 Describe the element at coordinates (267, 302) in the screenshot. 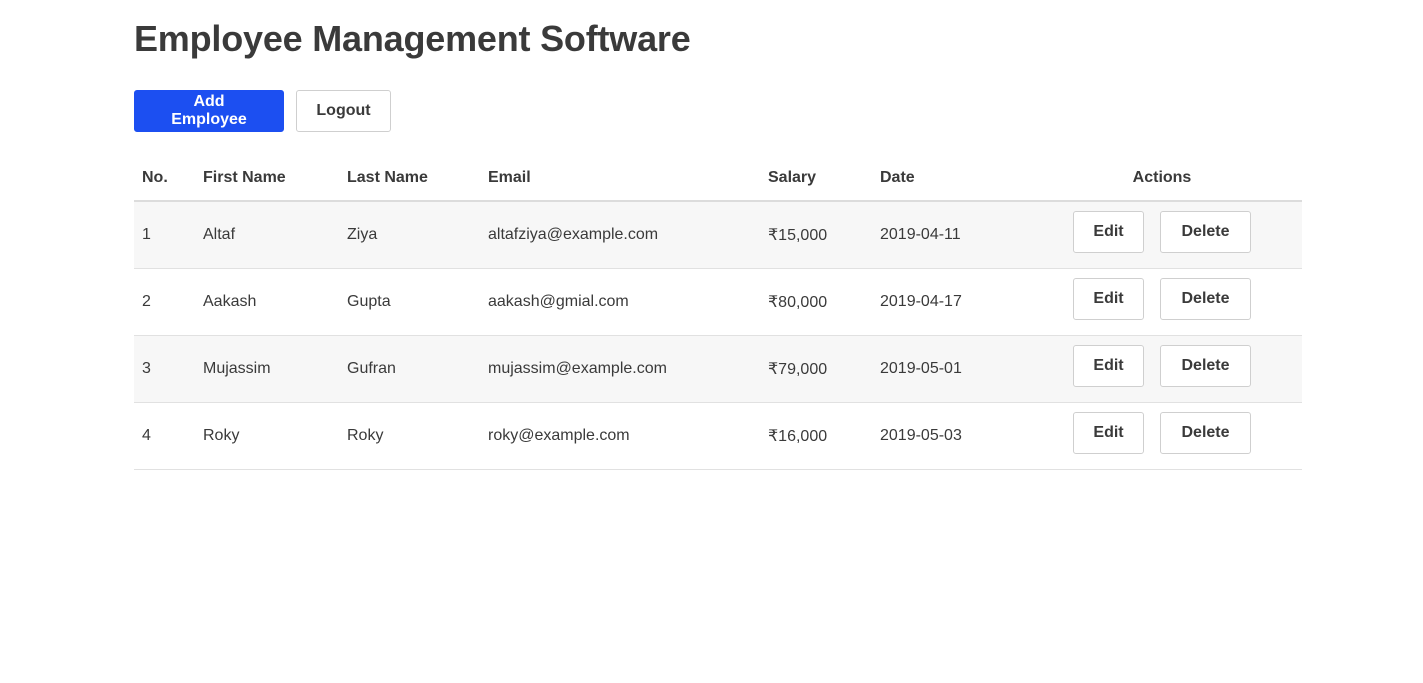

I see `cell-first-name: Aakash` at that location.